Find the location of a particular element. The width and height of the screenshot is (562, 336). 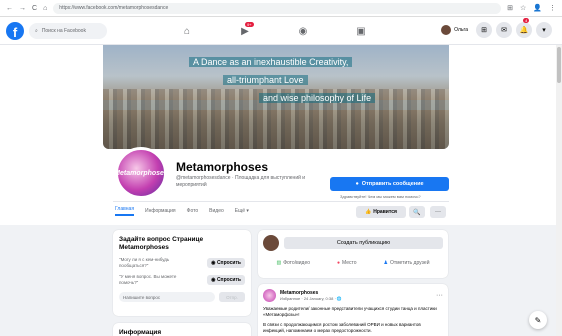

cover-quote-line-1: A Dance as an inexhaustible Creativity, is located at coordinates (271, 62).